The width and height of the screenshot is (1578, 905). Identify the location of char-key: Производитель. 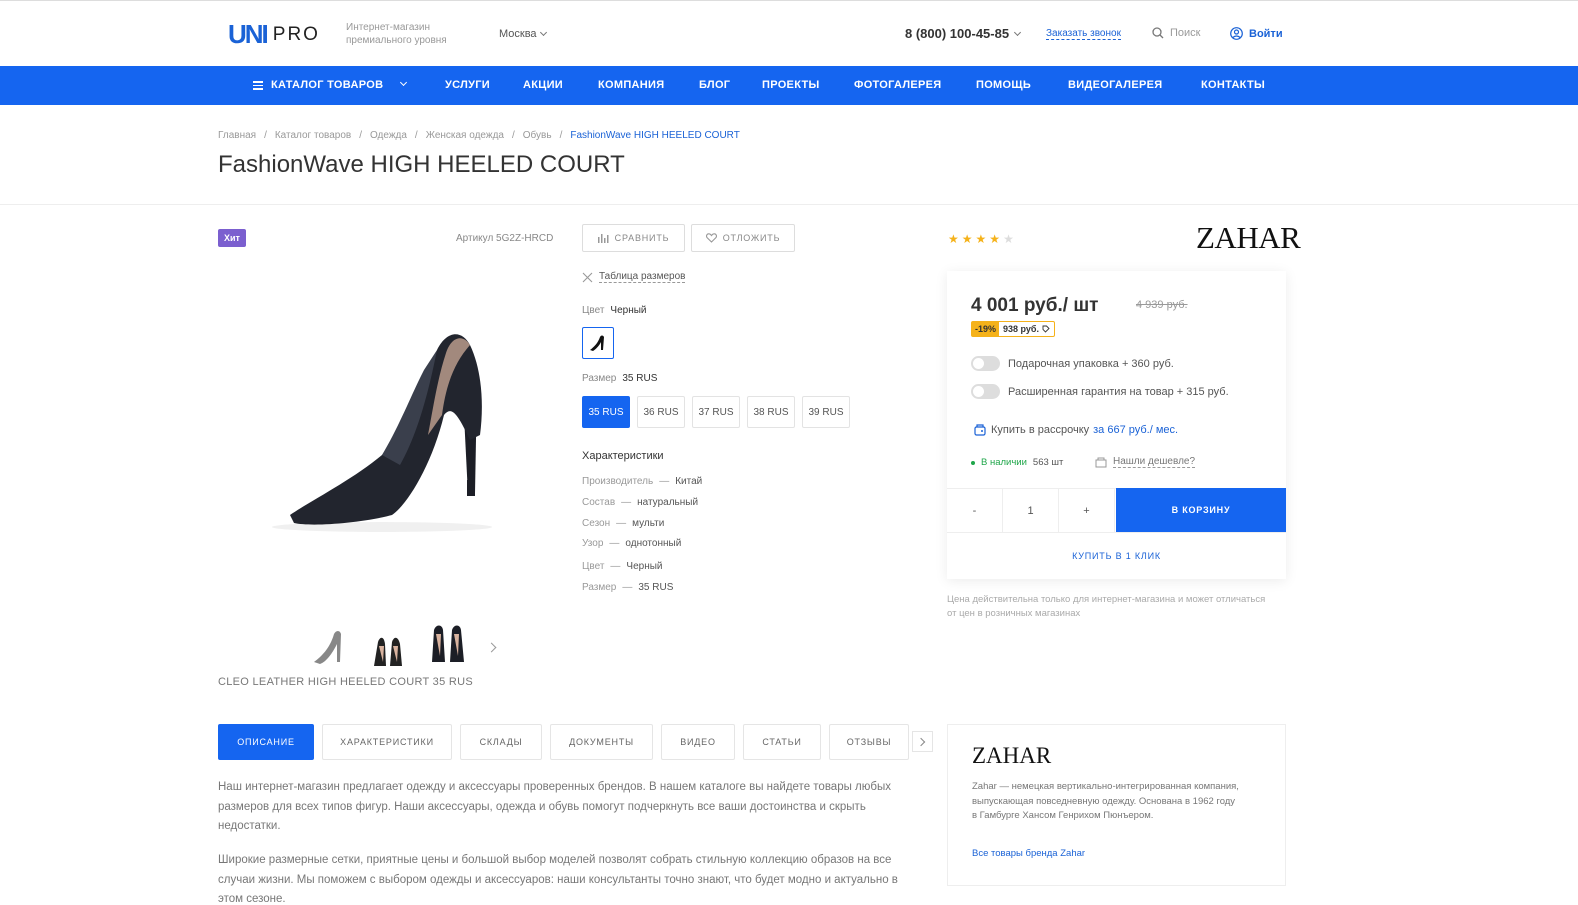
(618, 481).